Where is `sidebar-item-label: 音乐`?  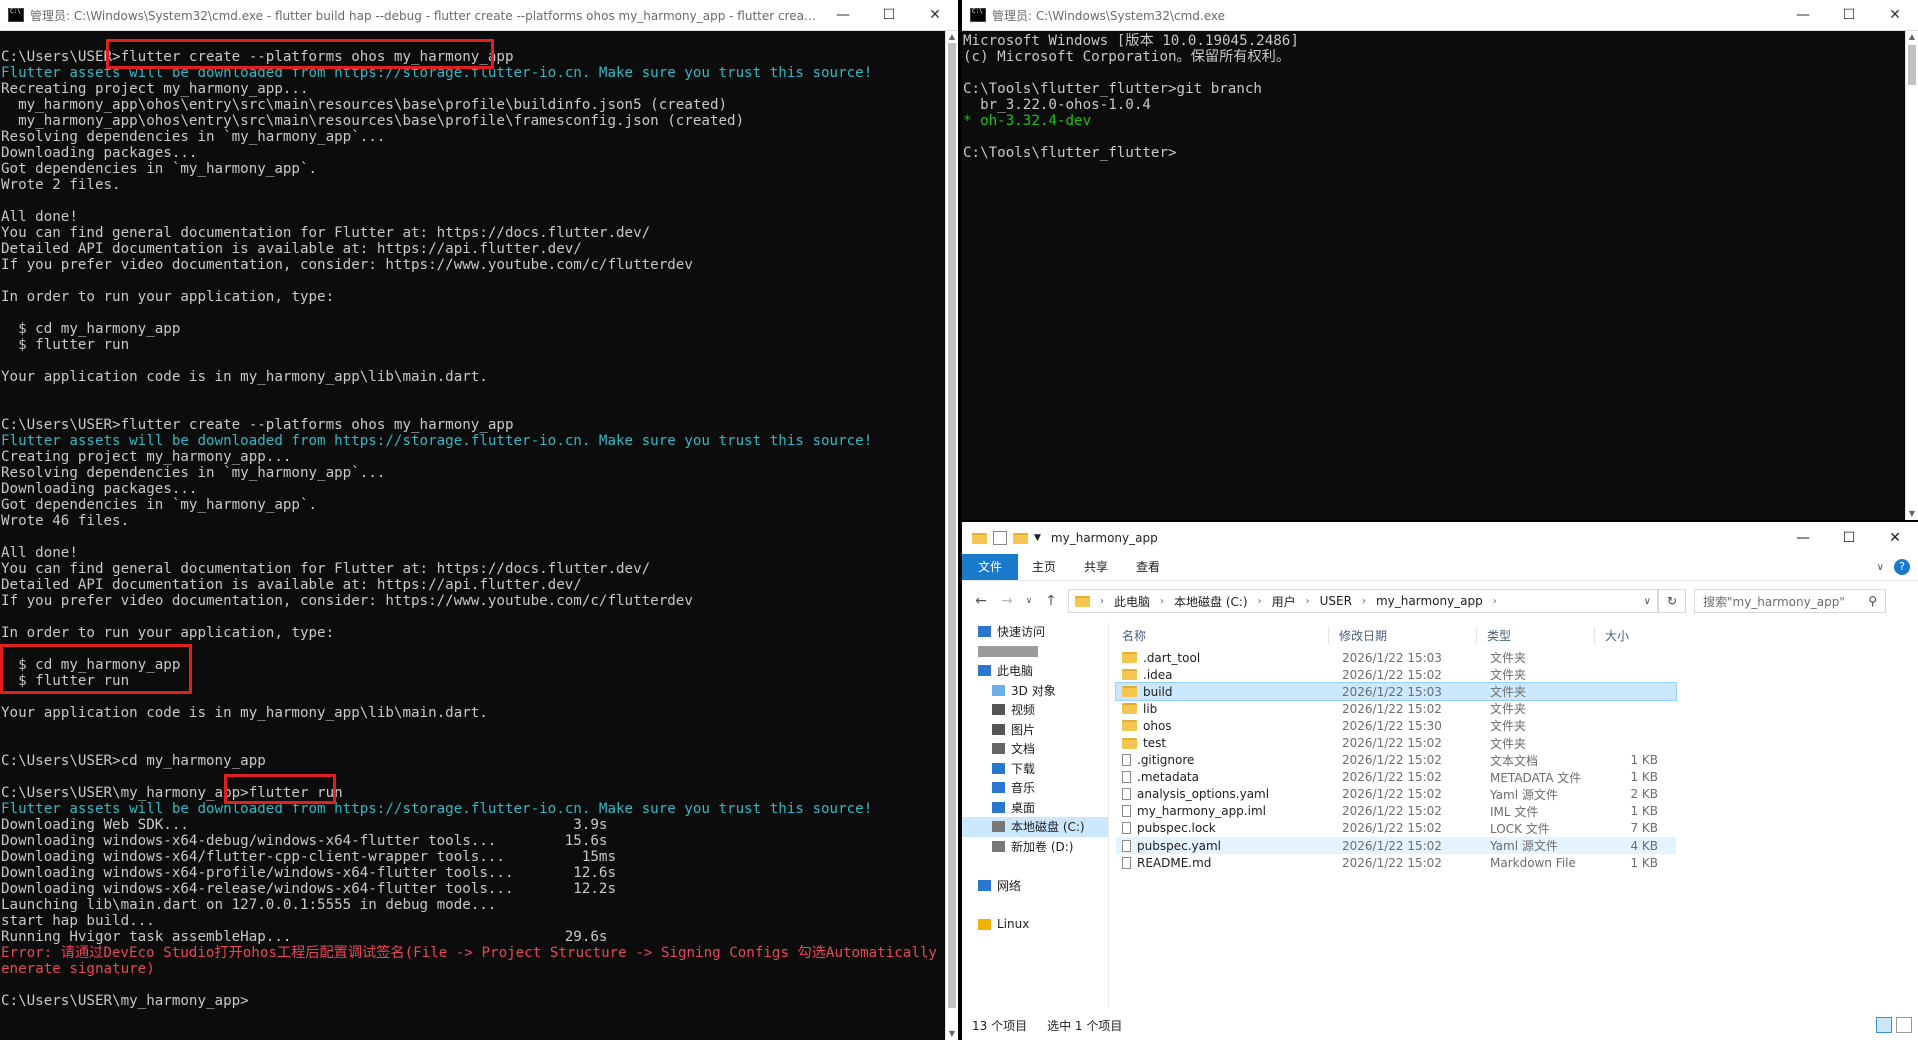 sidebar-item-label: 音乐 is located at coordinates (1023, 788).